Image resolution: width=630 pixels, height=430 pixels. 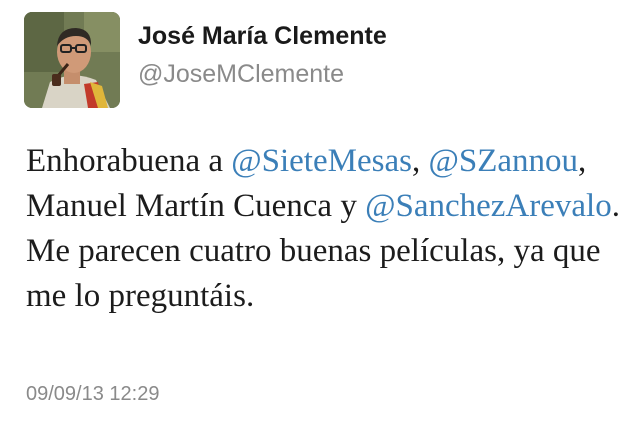 I want to click on profile-photo-icon, so click(x=72, y=60).